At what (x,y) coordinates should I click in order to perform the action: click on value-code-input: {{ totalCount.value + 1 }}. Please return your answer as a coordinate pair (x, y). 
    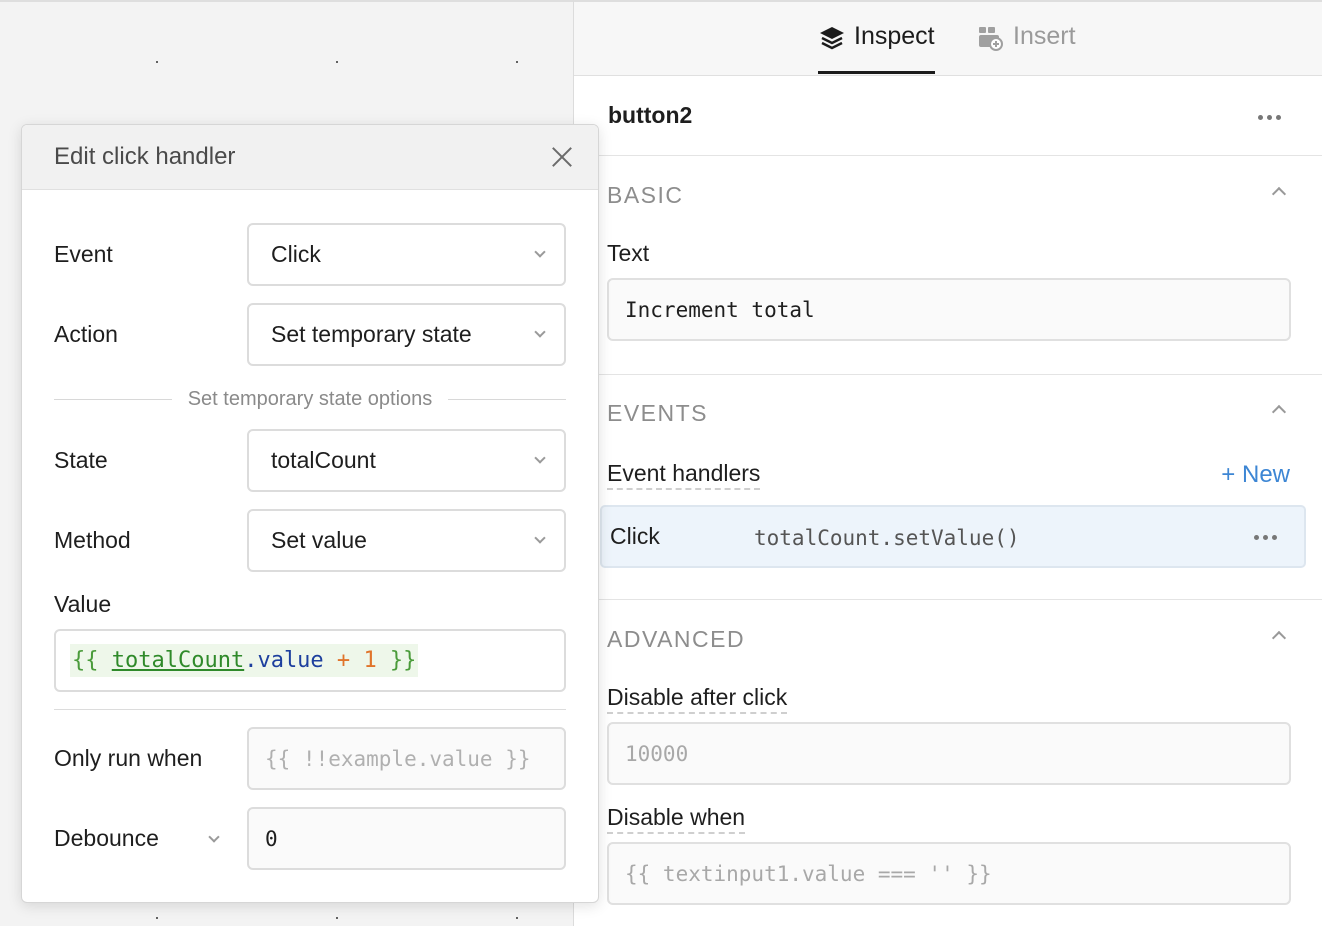
    Looking at the image, I should click on (310, 660).